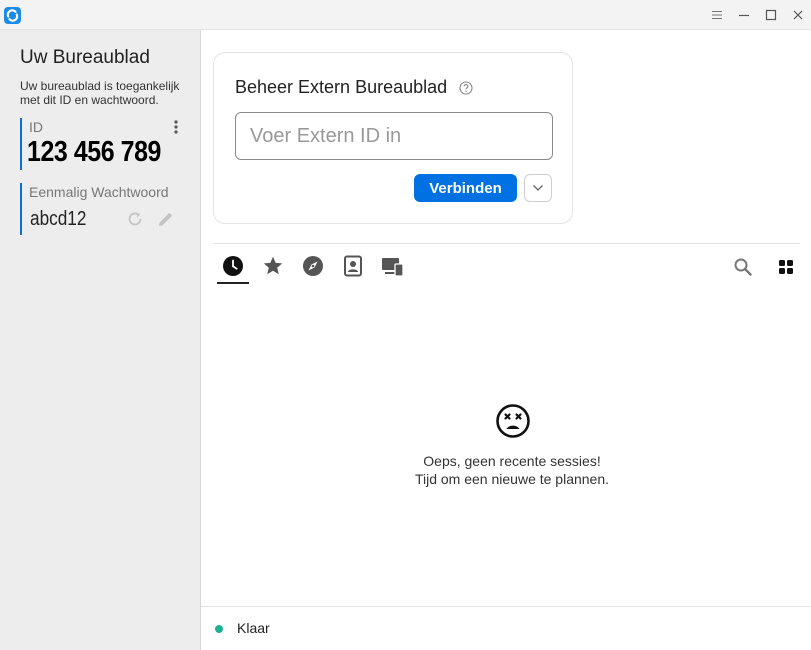  I want to click on password-value: abcd12, so click(58, 219).